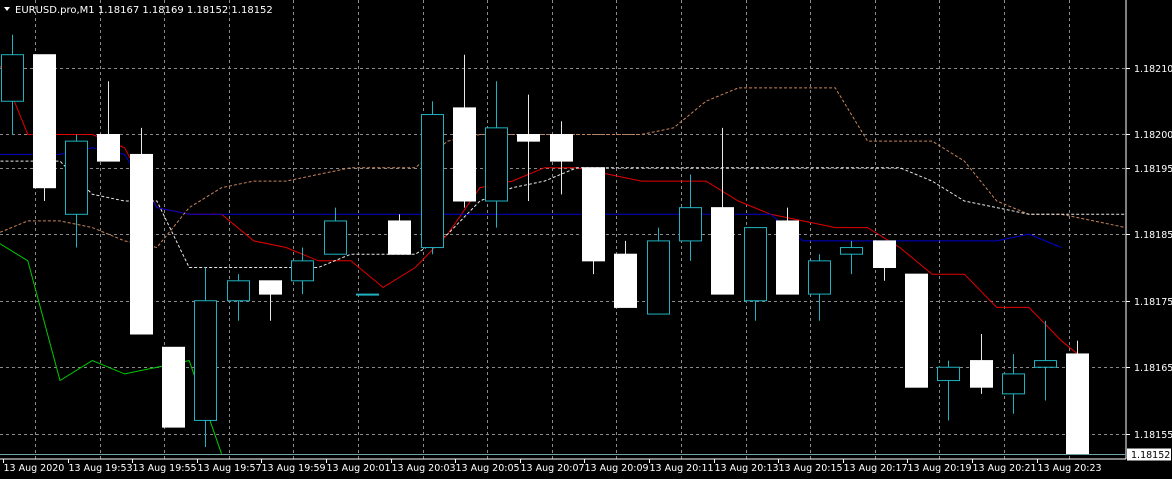 This screenshot has width=1172, height=479. I want to click on time-tick-label: 13 Aug 20:23, so click(1070, 468).